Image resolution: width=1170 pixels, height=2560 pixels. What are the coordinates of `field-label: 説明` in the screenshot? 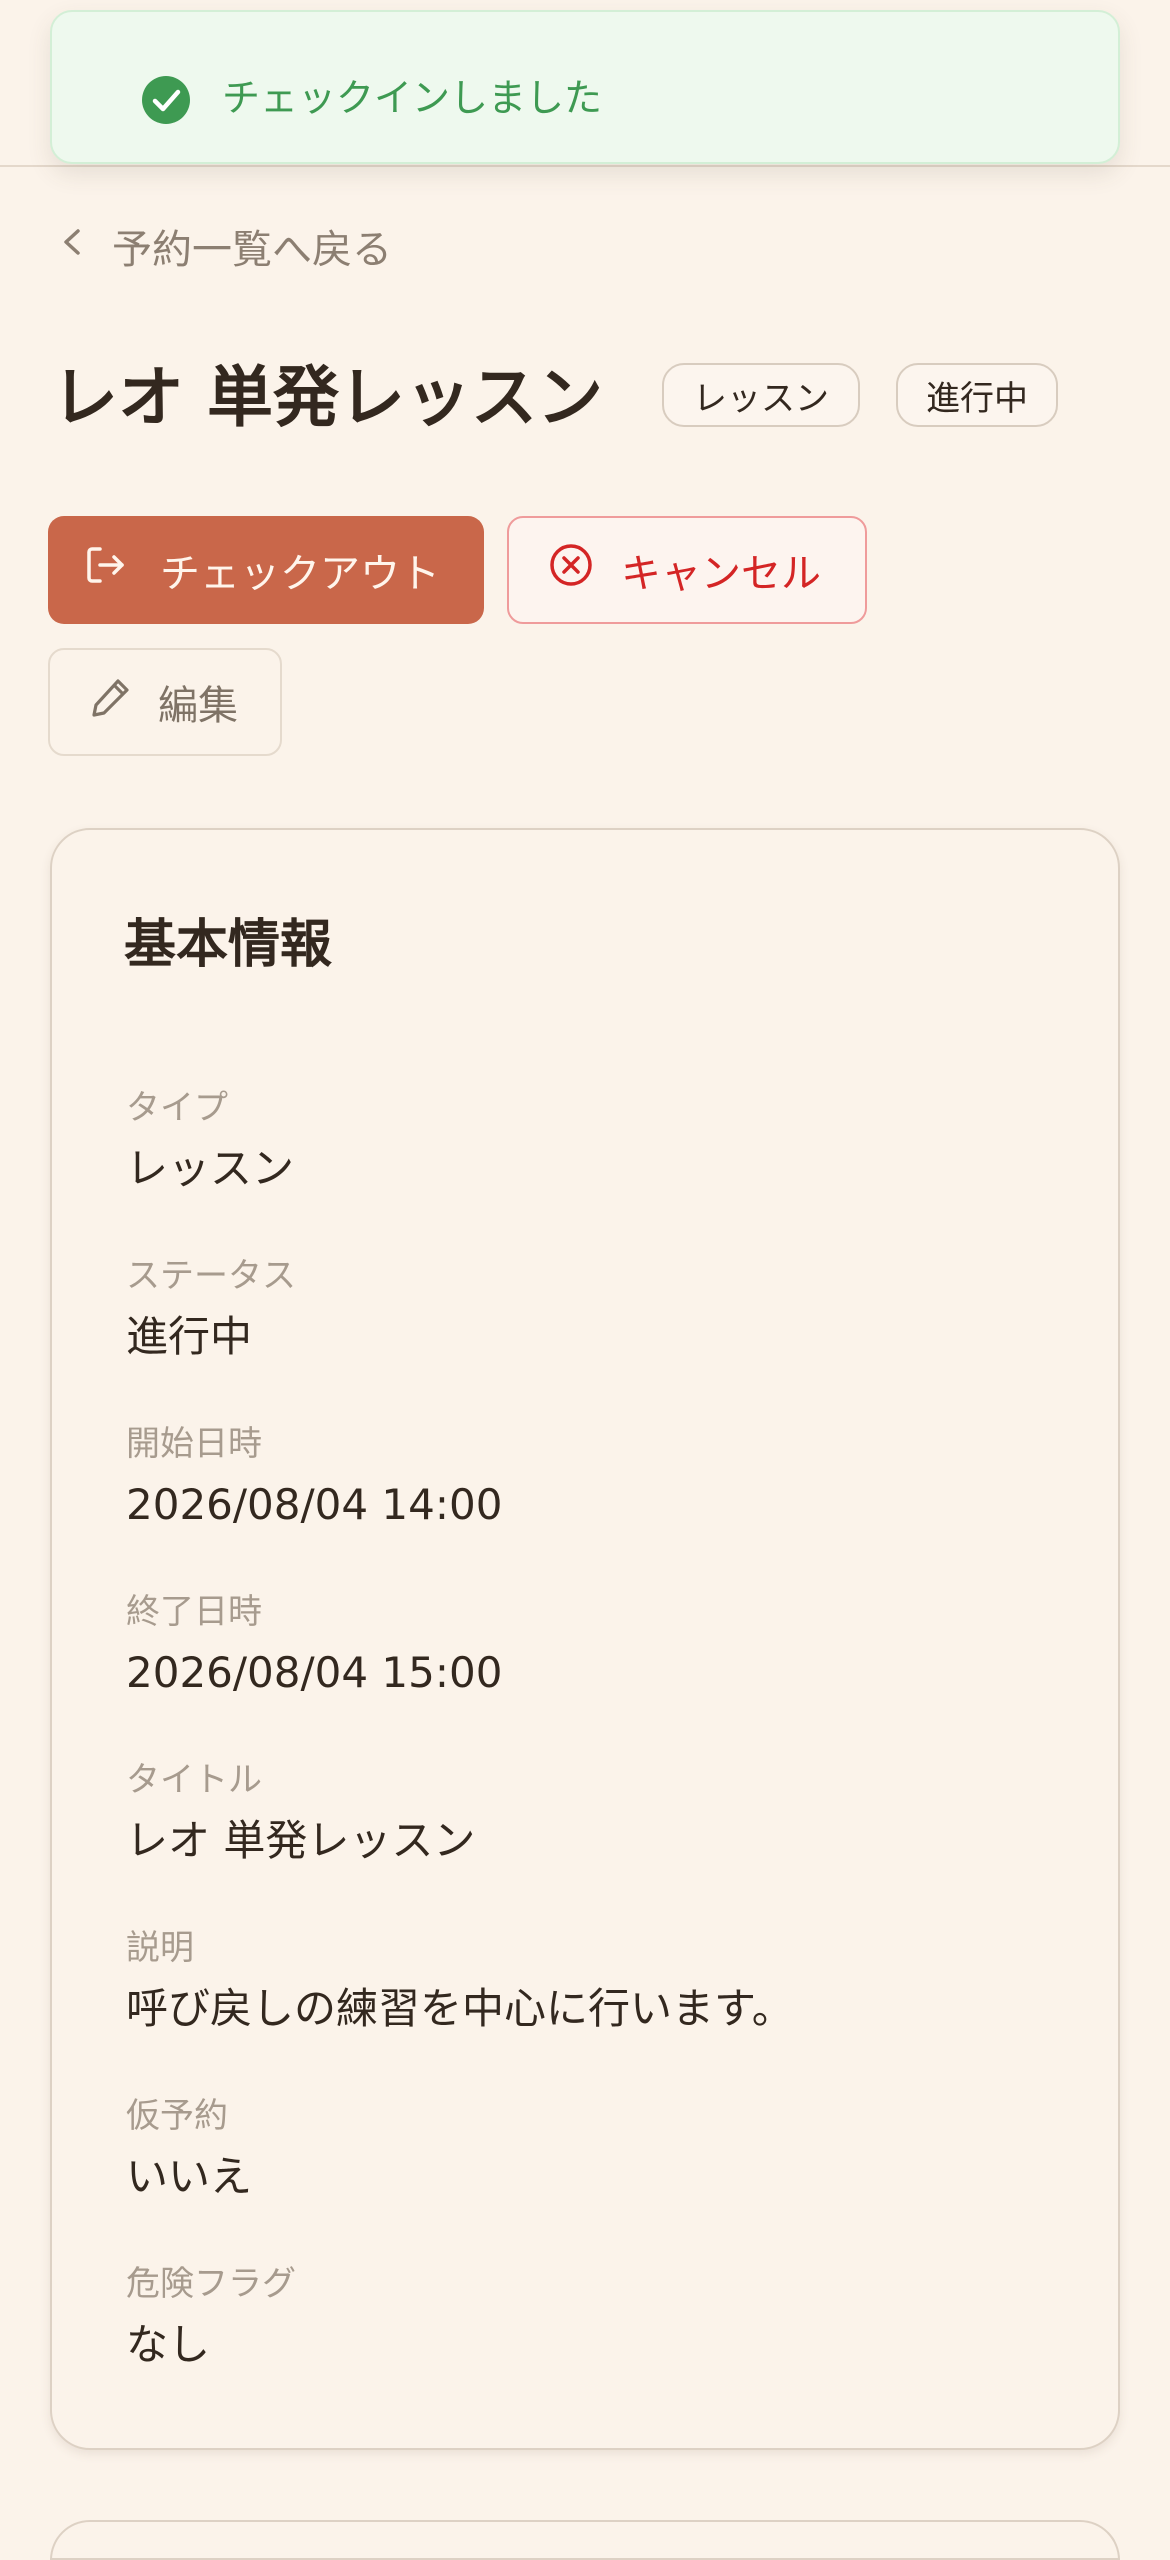 It's located at (160, 1948).